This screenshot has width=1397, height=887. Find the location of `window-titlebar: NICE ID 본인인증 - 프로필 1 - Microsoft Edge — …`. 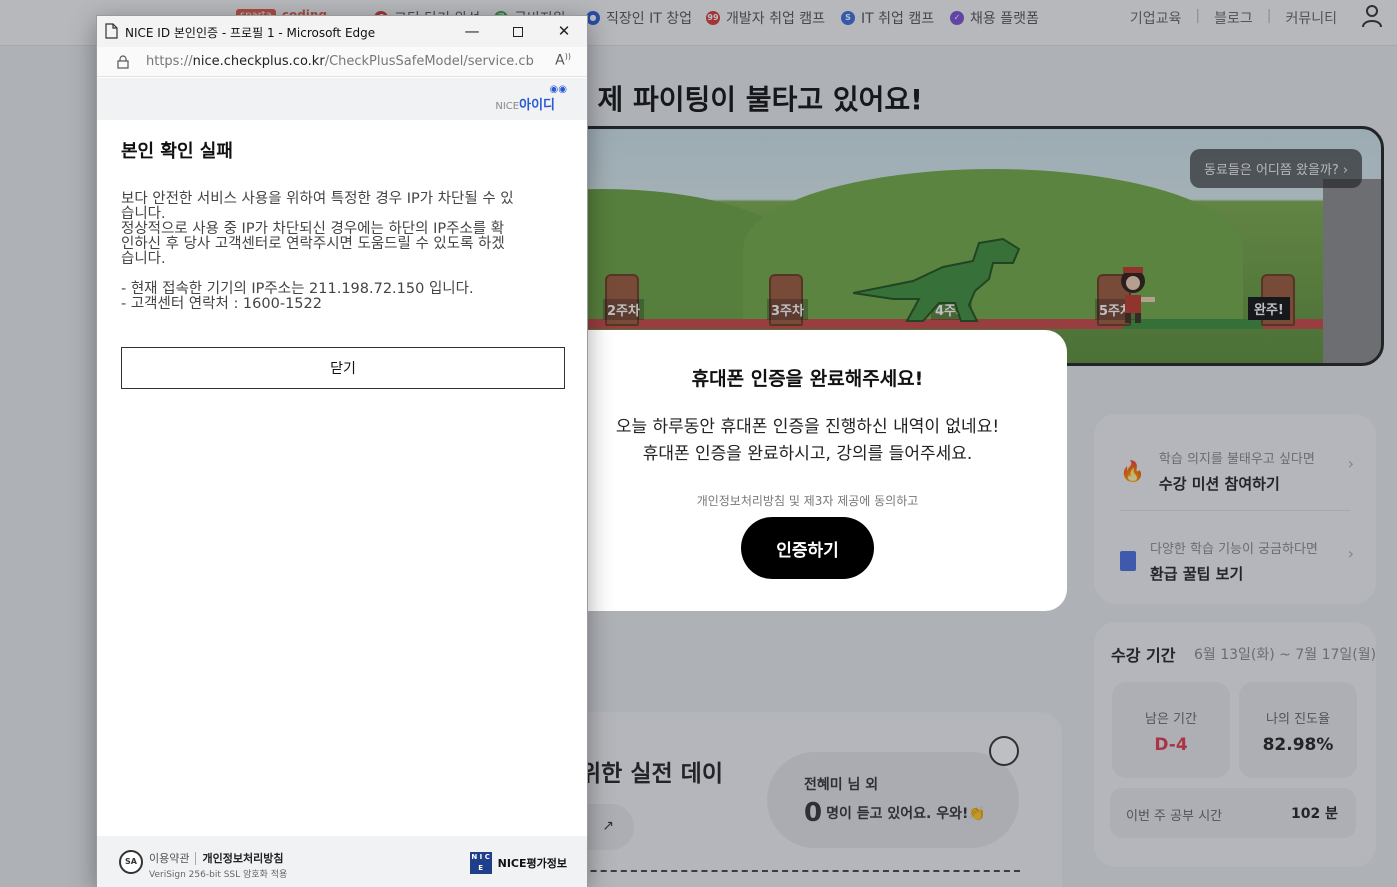

window-titlebar: NICE ID 본인인증 - 프로필 1 - Microsoft Edge — … is located at coordinates (342, 31).